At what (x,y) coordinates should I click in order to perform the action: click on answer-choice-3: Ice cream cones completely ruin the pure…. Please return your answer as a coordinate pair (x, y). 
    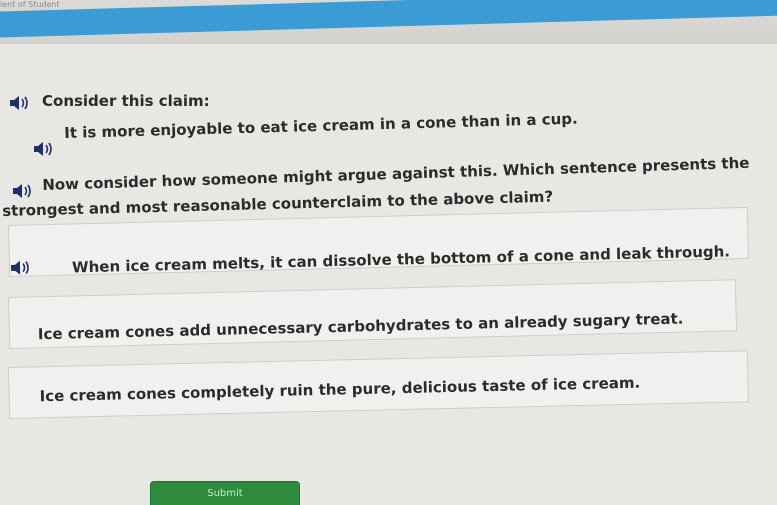
    Looking at the image, I should click on (378, 384).